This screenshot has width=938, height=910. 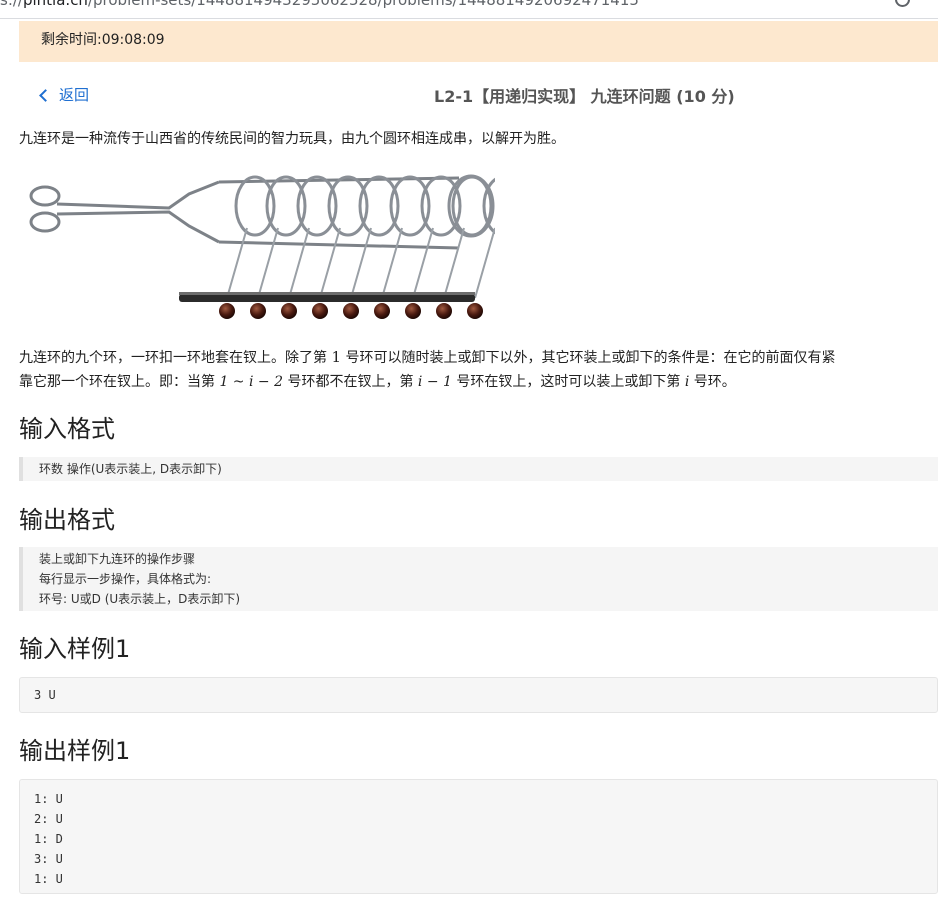 What do you see at coordinates (584, 96) in the screenshot?
I see `problem-title: L2-1【用递归实现】 九连环问题 (10 分)` at bounding box center [584, 96].